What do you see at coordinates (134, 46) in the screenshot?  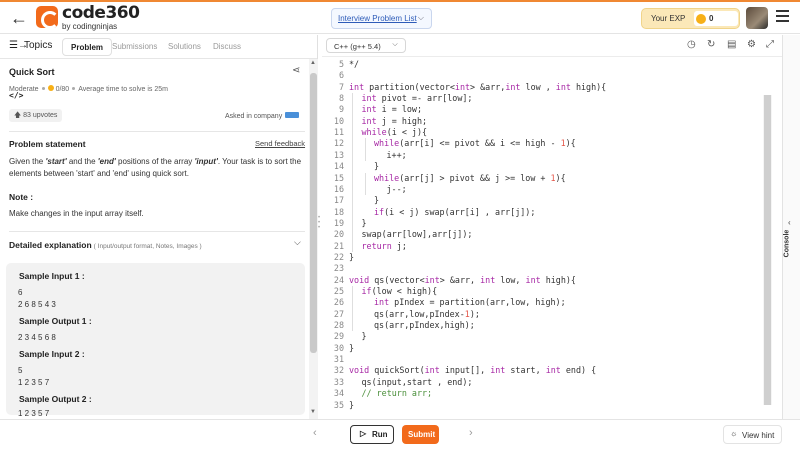 I see `tab-submissions: Submissions` at bounding box center [134, 46].